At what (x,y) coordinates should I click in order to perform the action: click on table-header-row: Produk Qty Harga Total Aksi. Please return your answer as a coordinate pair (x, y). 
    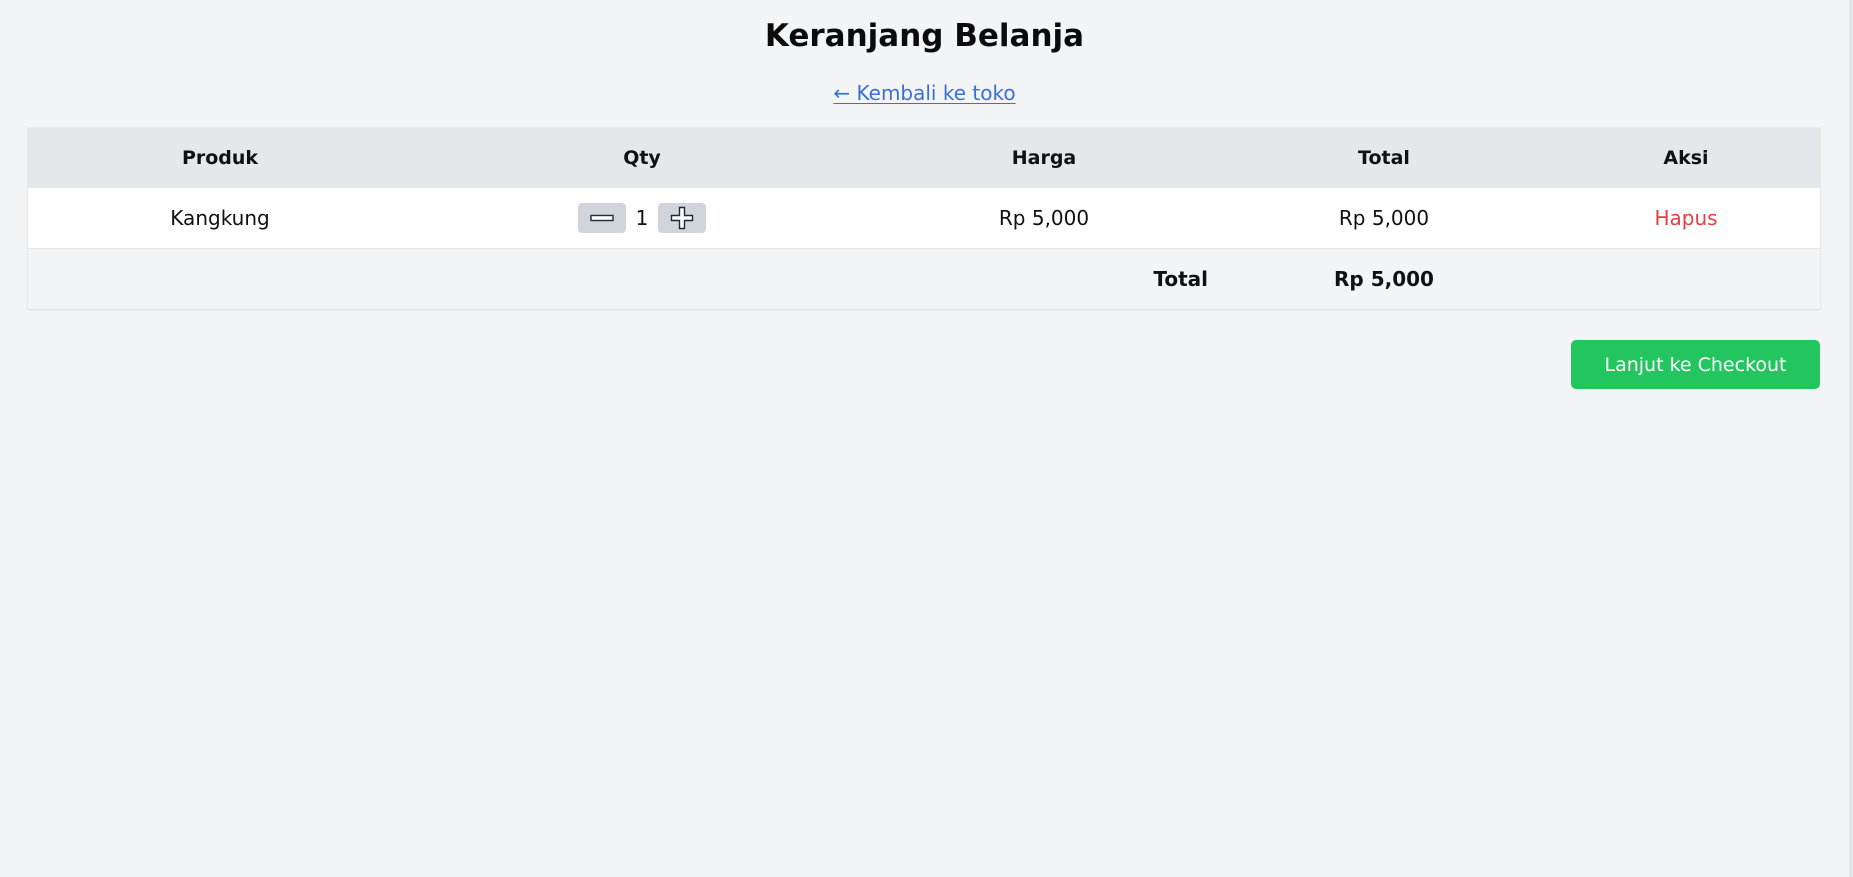
    Looking at the image, I should click on (924, 158).